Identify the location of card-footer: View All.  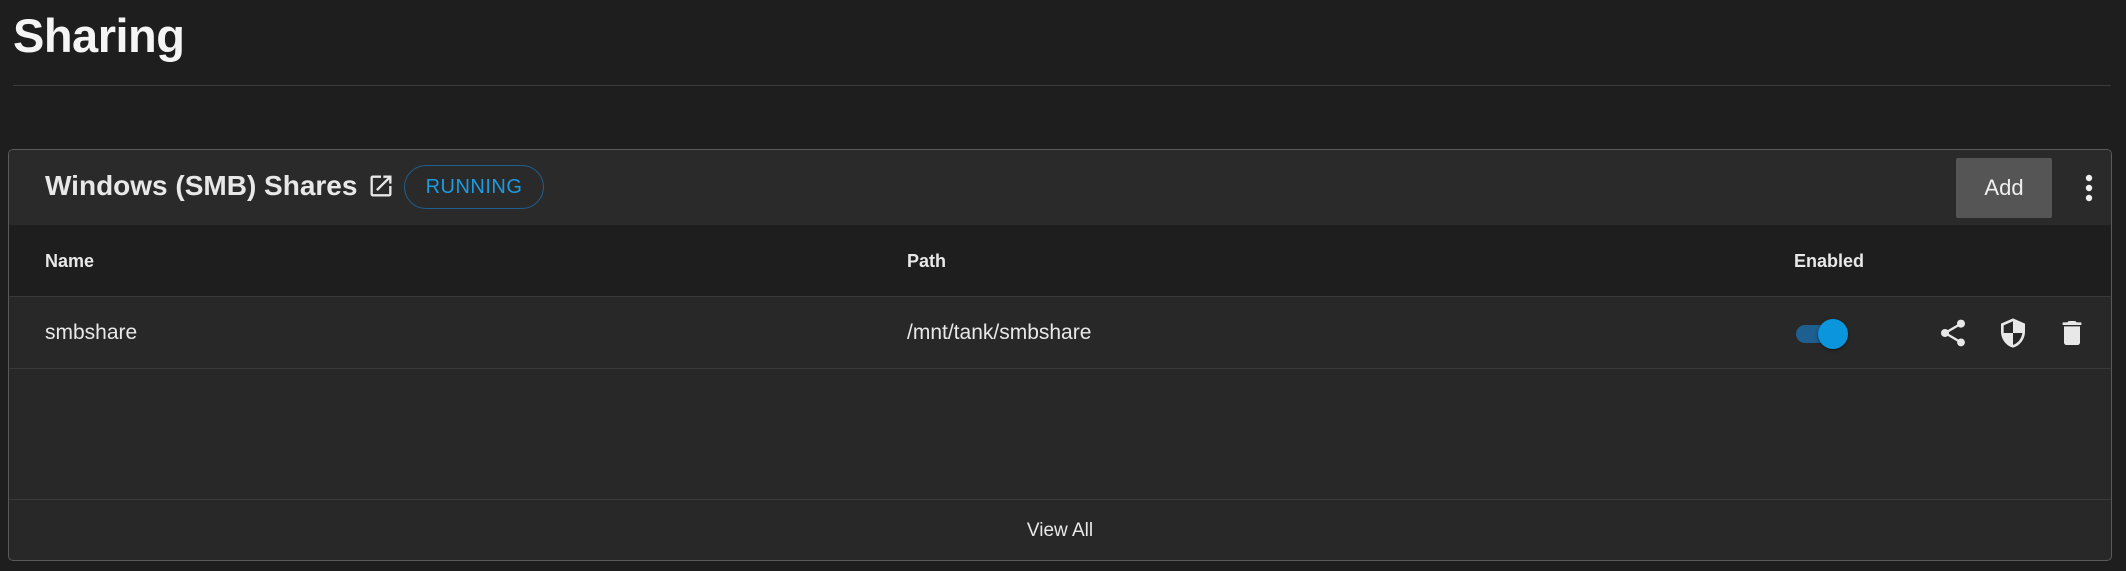
(1060, 529).